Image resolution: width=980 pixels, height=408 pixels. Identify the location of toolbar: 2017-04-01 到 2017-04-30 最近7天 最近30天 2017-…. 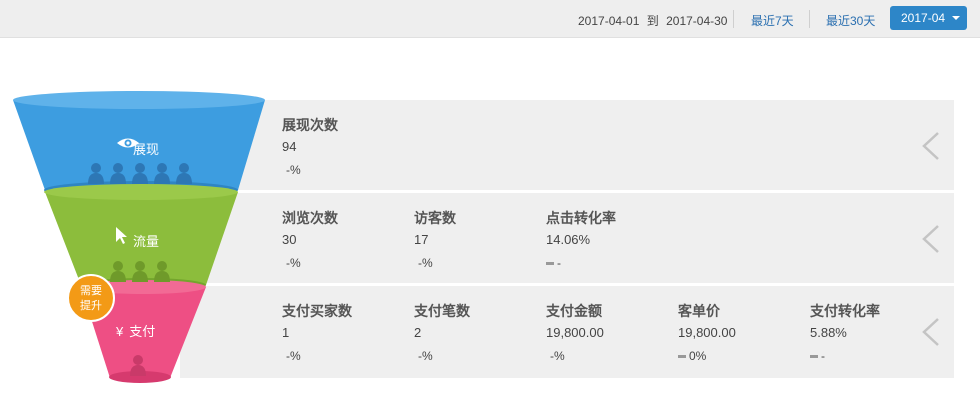
(490, 19).